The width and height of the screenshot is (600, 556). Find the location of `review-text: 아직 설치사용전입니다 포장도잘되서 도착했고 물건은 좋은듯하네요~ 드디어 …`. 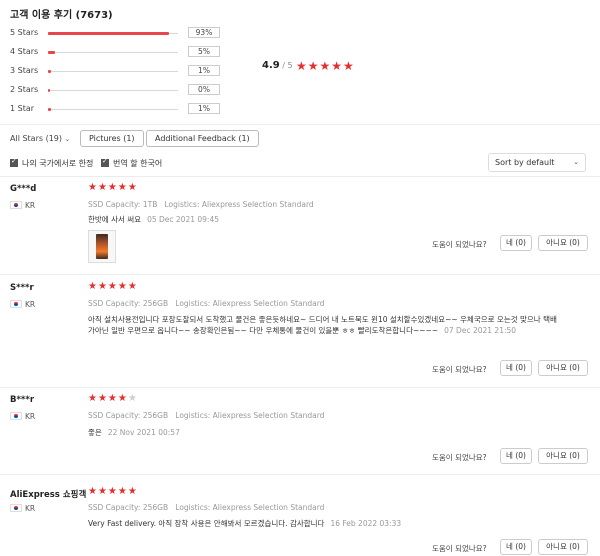

review-text: 아직 설치사용전입니다 포장도잘되서 도착했고 물건은 좋은듯하네요~ 드디어 … is located at coordinates (323, 325).